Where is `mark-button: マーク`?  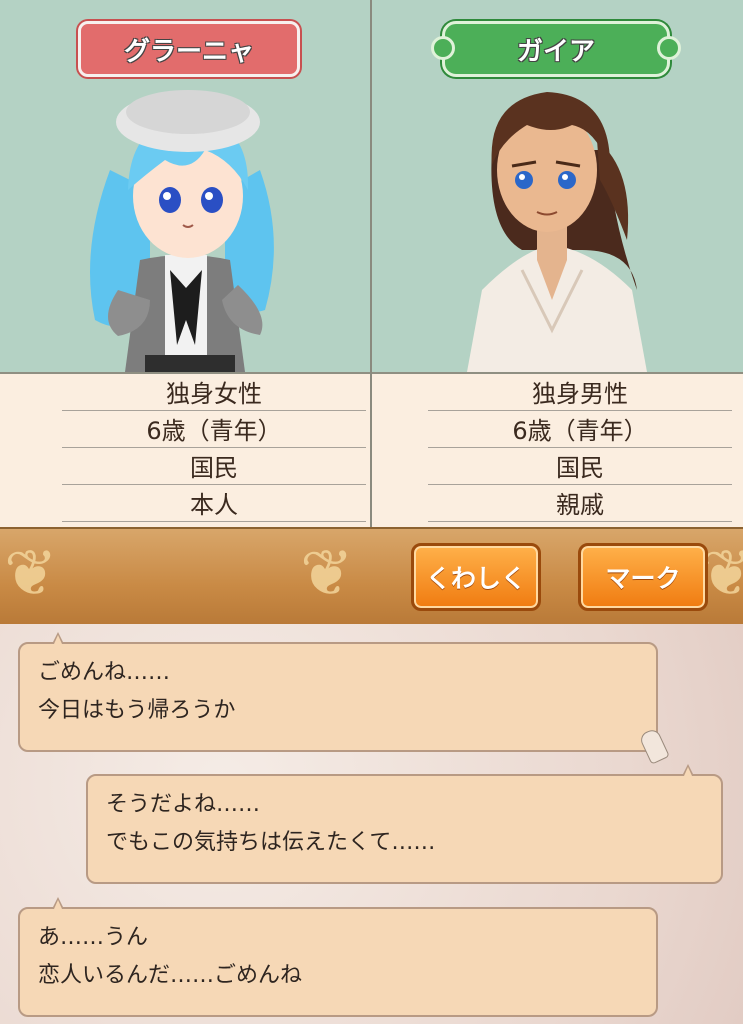
mark-button: マーク is located at coordinates (643, 577).